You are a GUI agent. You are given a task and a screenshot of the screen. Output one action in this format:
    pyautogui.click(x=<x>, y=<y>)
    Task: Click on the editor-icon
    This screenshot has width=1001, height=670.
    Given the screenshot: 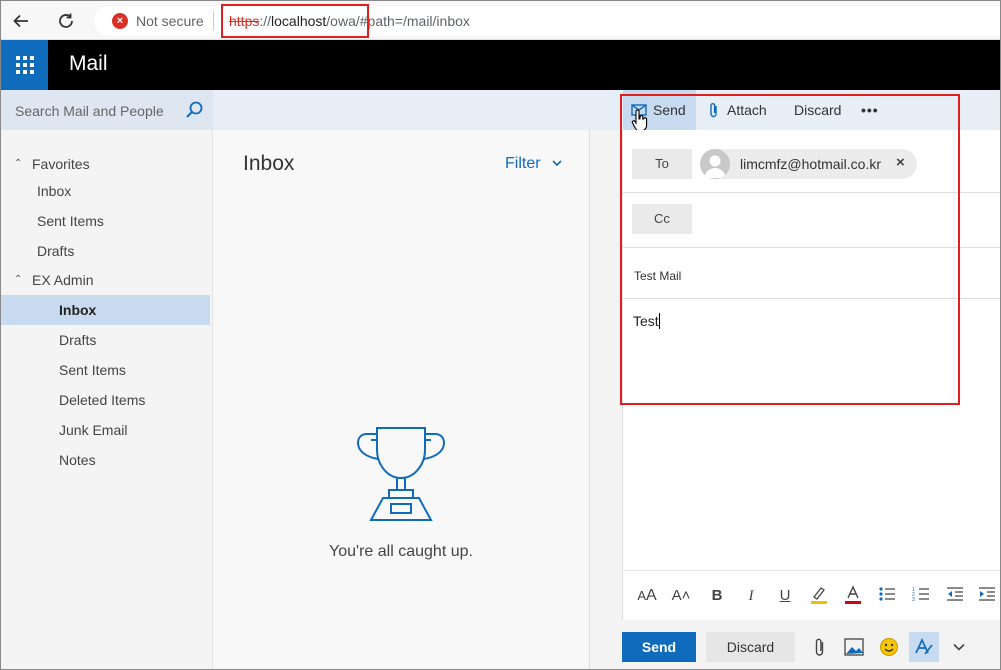 What is the action you would take?
    pyautogui.click(x=924, y=647)
    